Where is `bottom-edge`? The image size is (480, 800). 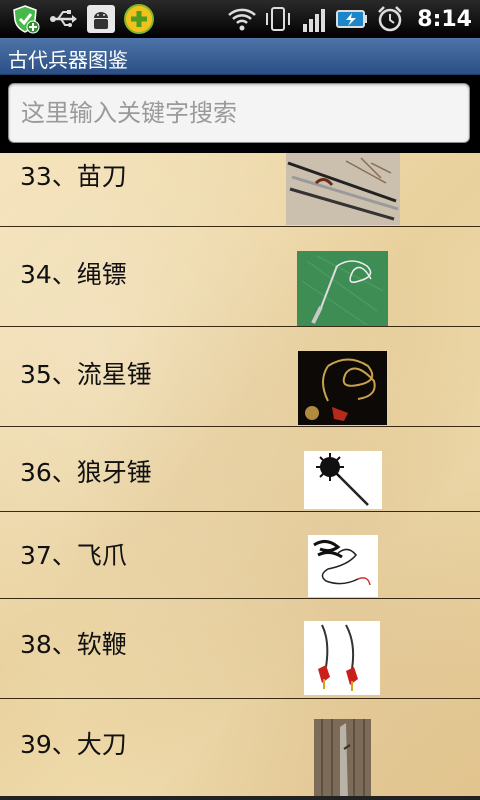 bottom-edge is located at coordinates (240, 798).